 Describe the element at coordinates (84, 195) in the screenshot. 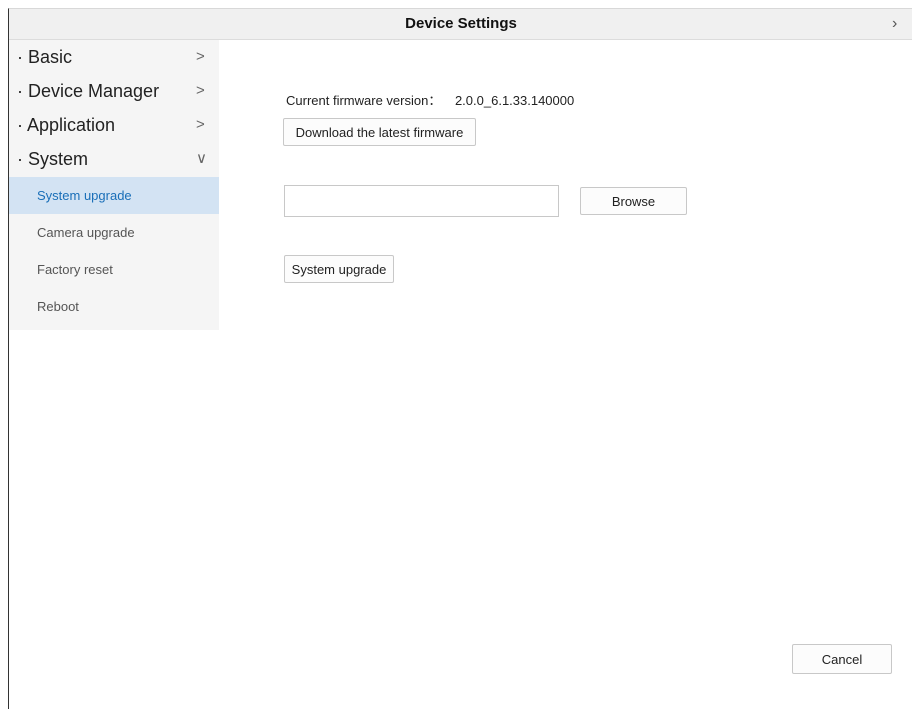

I see `sidebar-subitem-label: System upgrade` at that location.